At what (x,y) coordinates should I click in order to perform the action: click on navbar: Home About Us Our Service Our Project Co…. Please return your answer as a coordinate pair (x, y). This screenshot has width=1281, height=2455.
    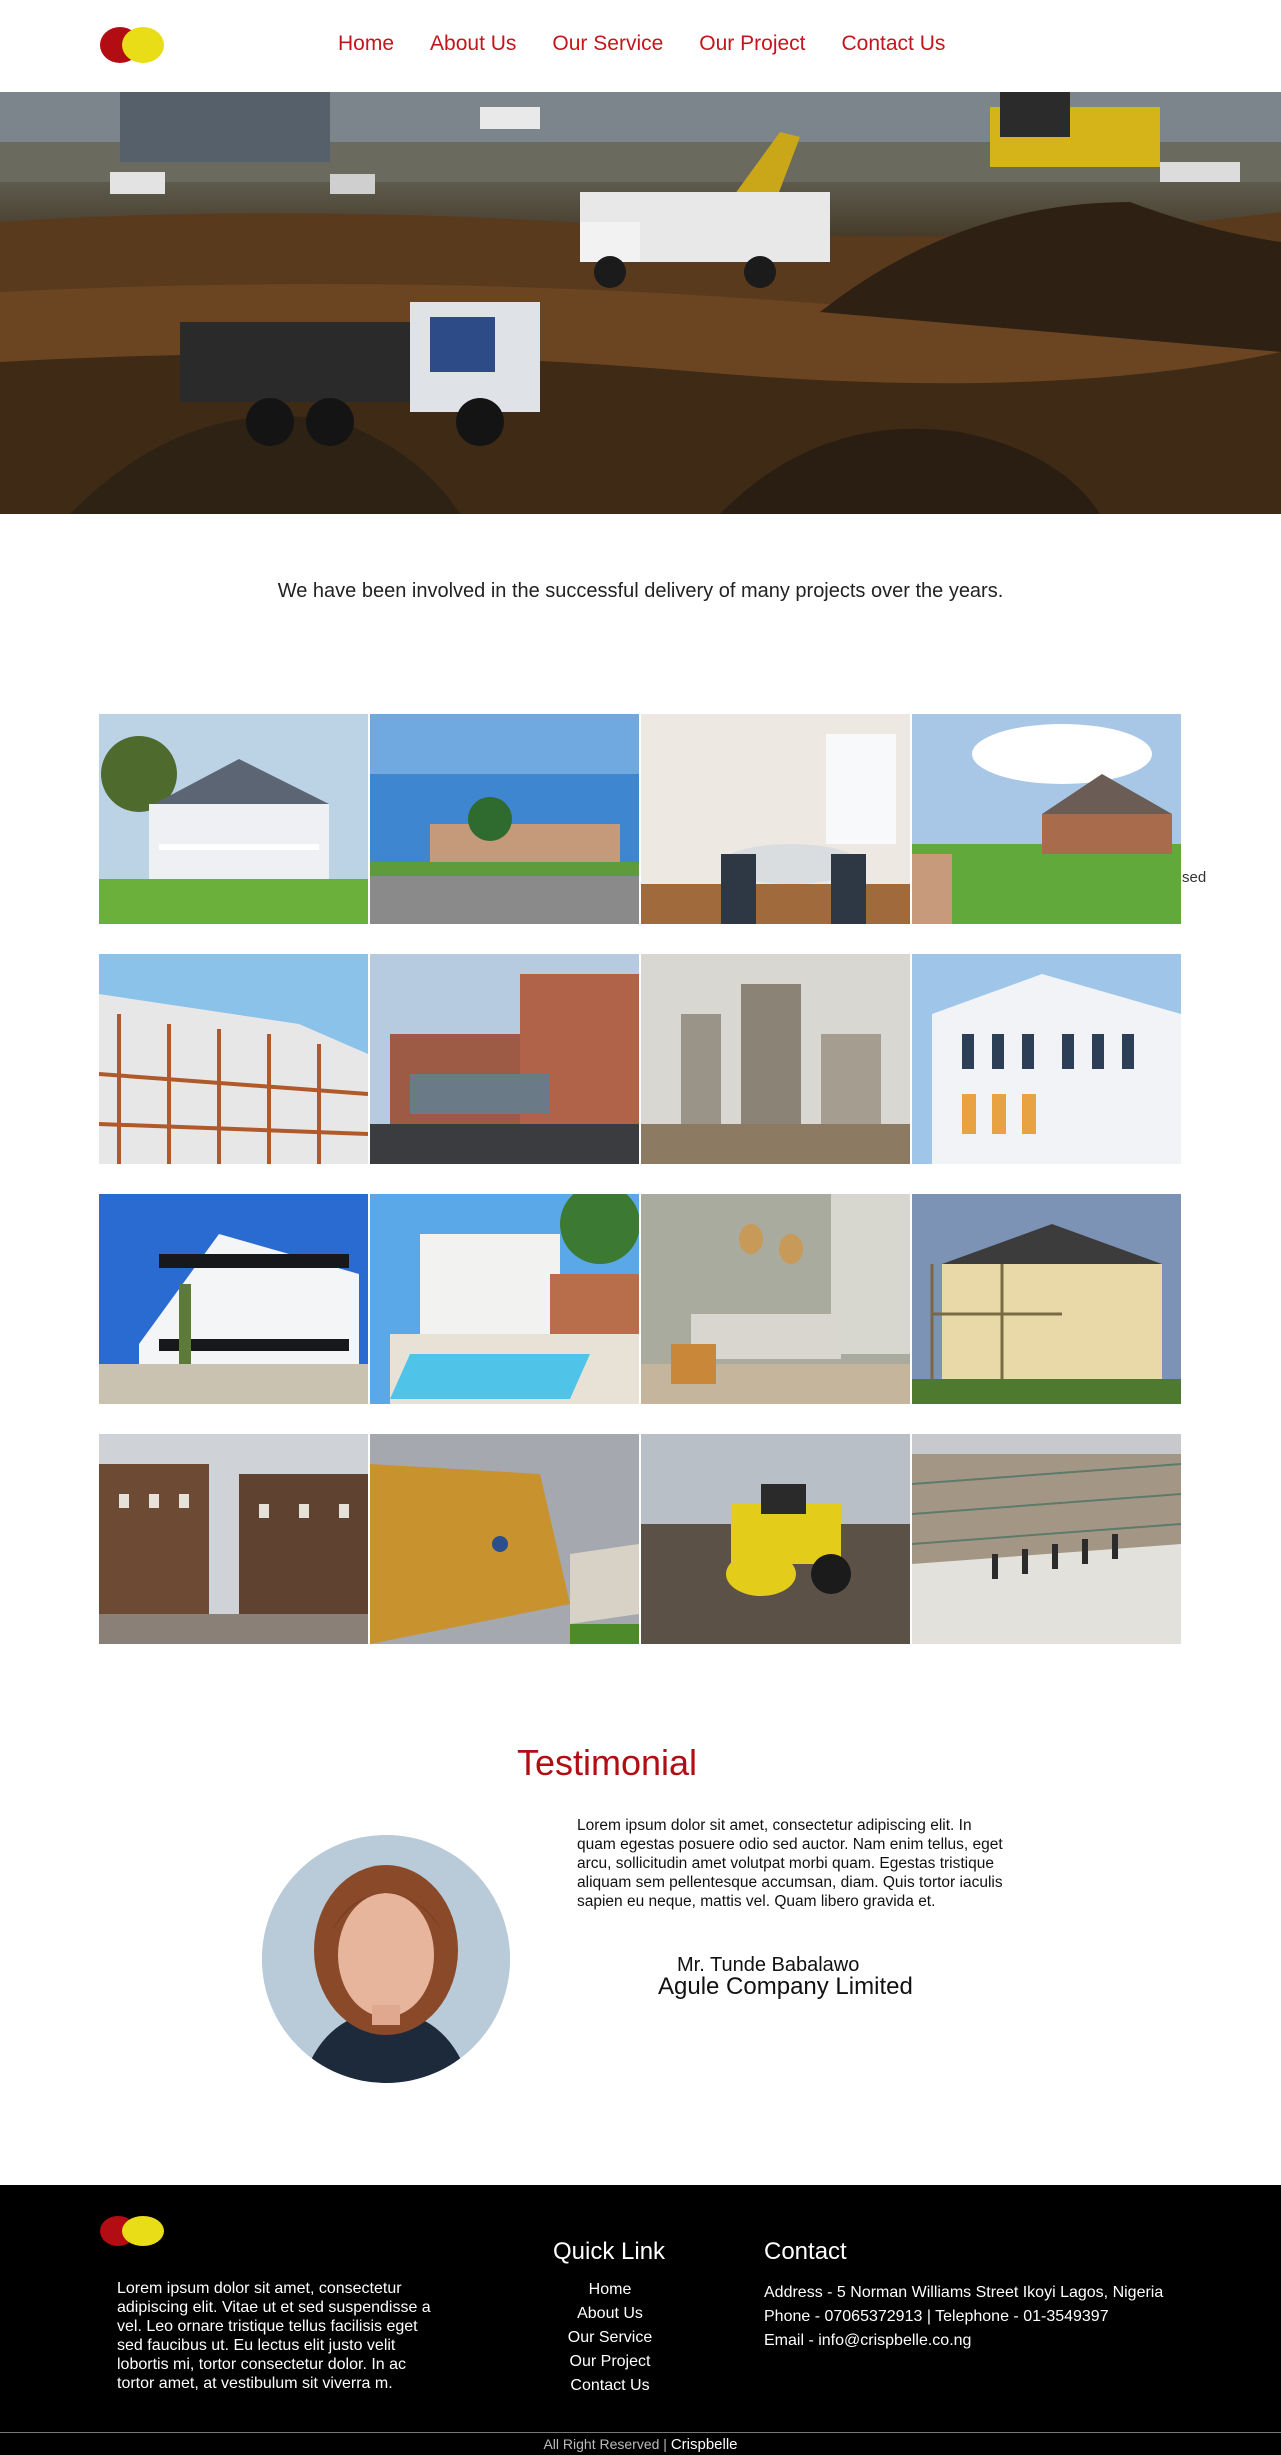
    Looking at the image, I should click on (640, 46).